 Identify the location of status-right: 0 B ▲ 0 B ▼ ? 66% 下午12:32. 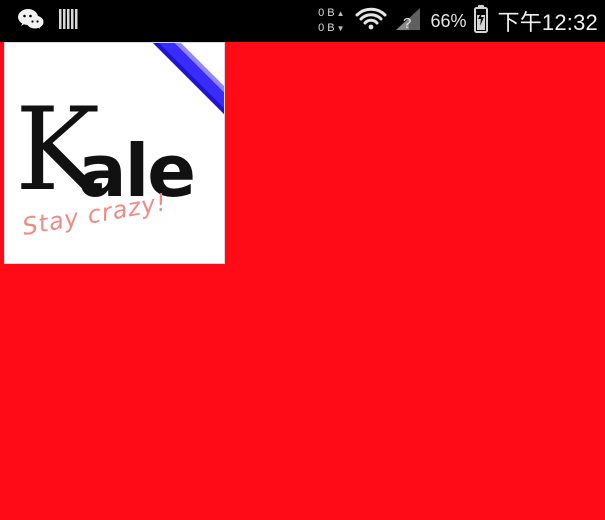
(458, 21).